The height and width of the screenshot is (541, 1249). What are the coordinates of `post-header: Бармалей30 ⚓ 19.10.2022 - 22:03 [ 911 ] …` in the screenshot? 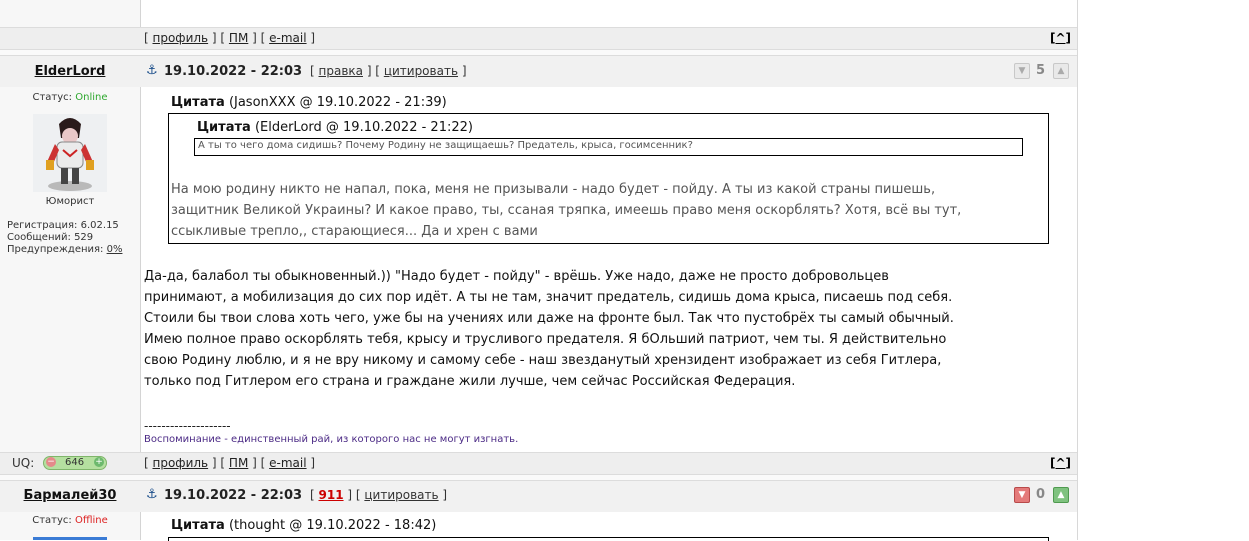 It's located at (538, 496).